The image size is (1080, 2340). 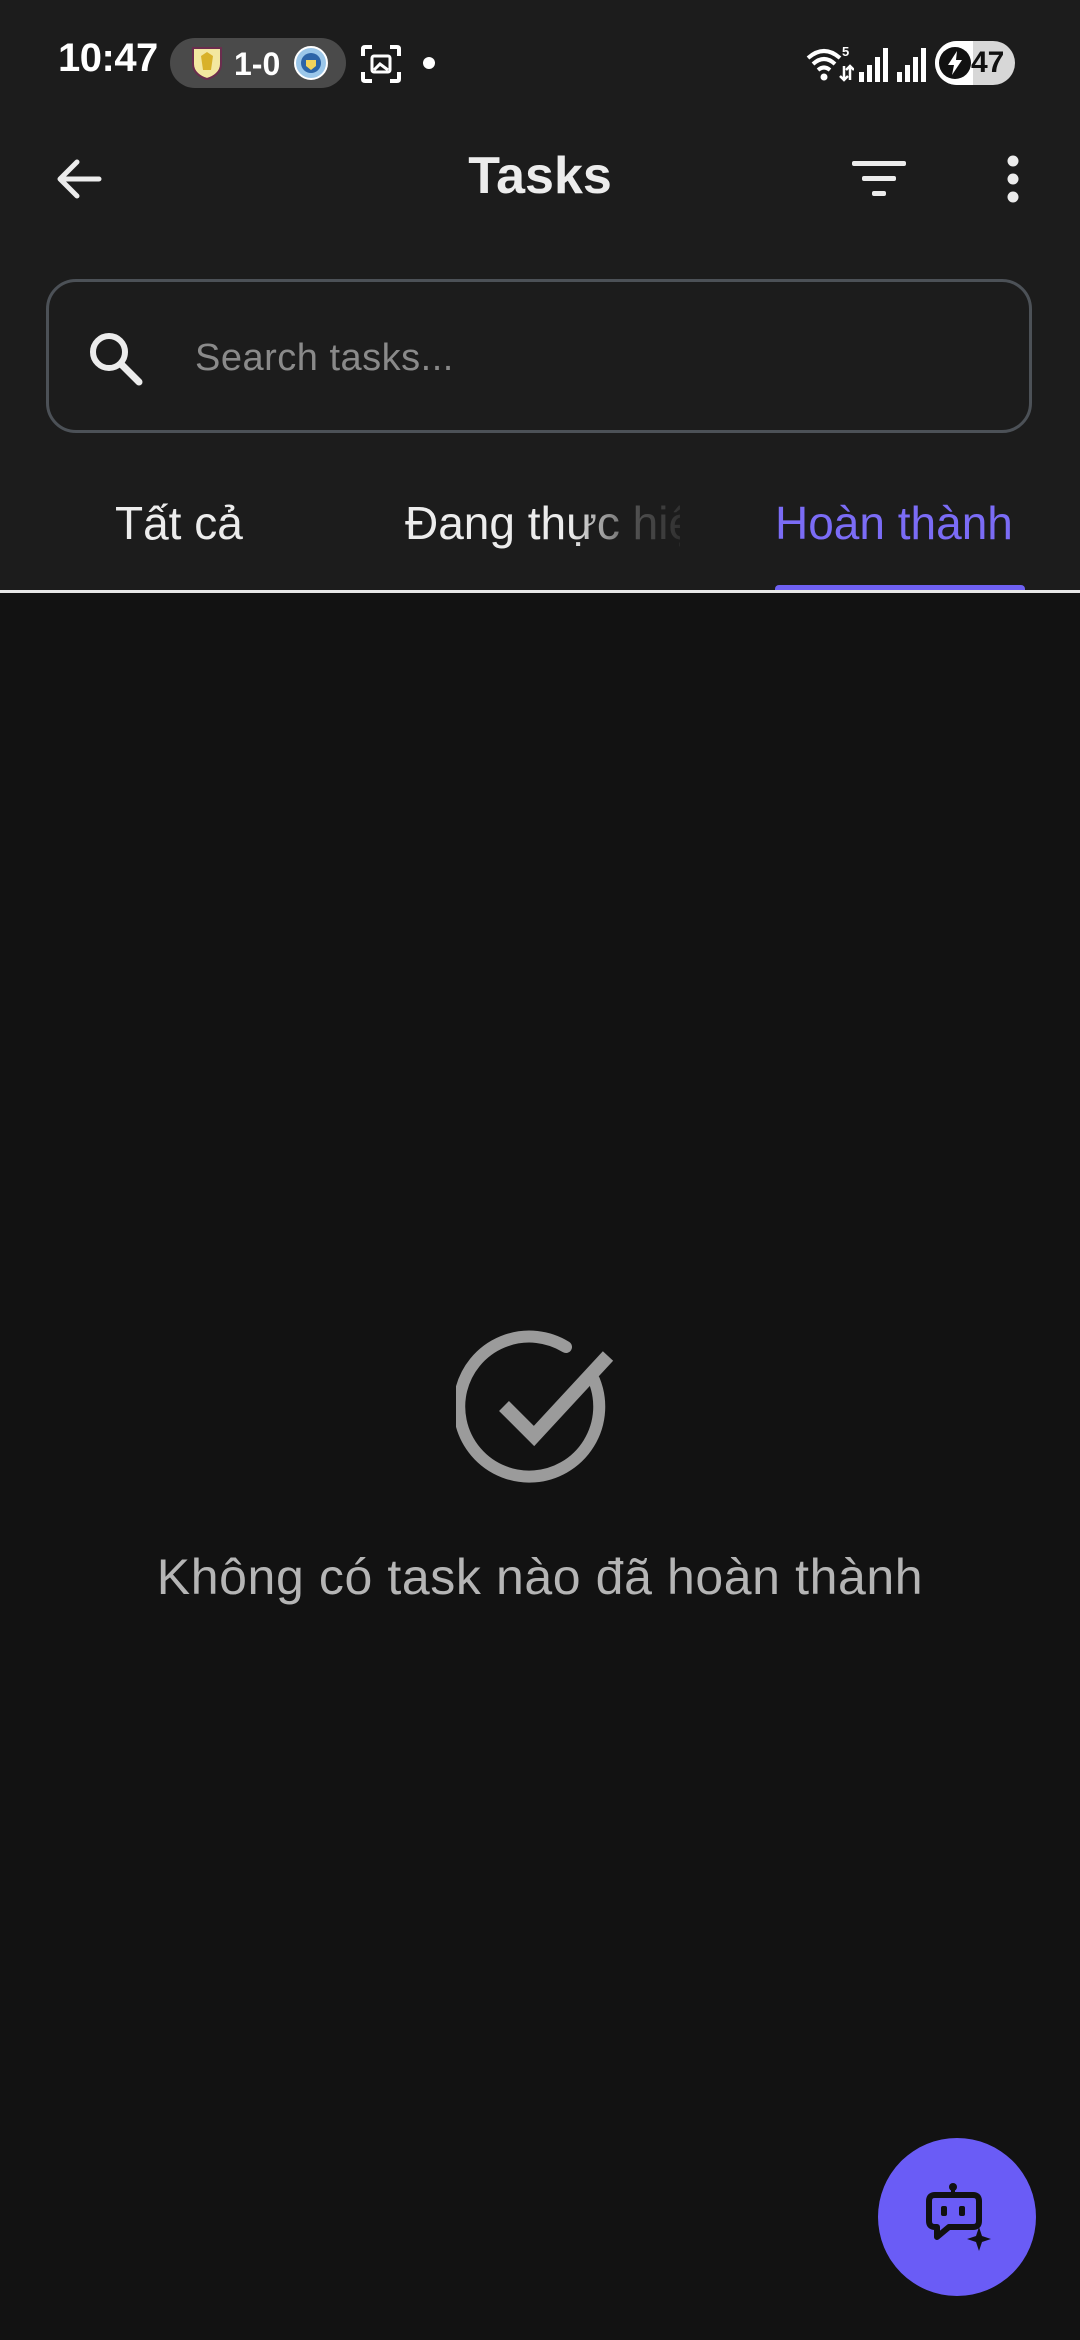 What do you see at coordinates (116, 359) in the screenshot?
I see `search-icon` at bounding box center [116, 359].